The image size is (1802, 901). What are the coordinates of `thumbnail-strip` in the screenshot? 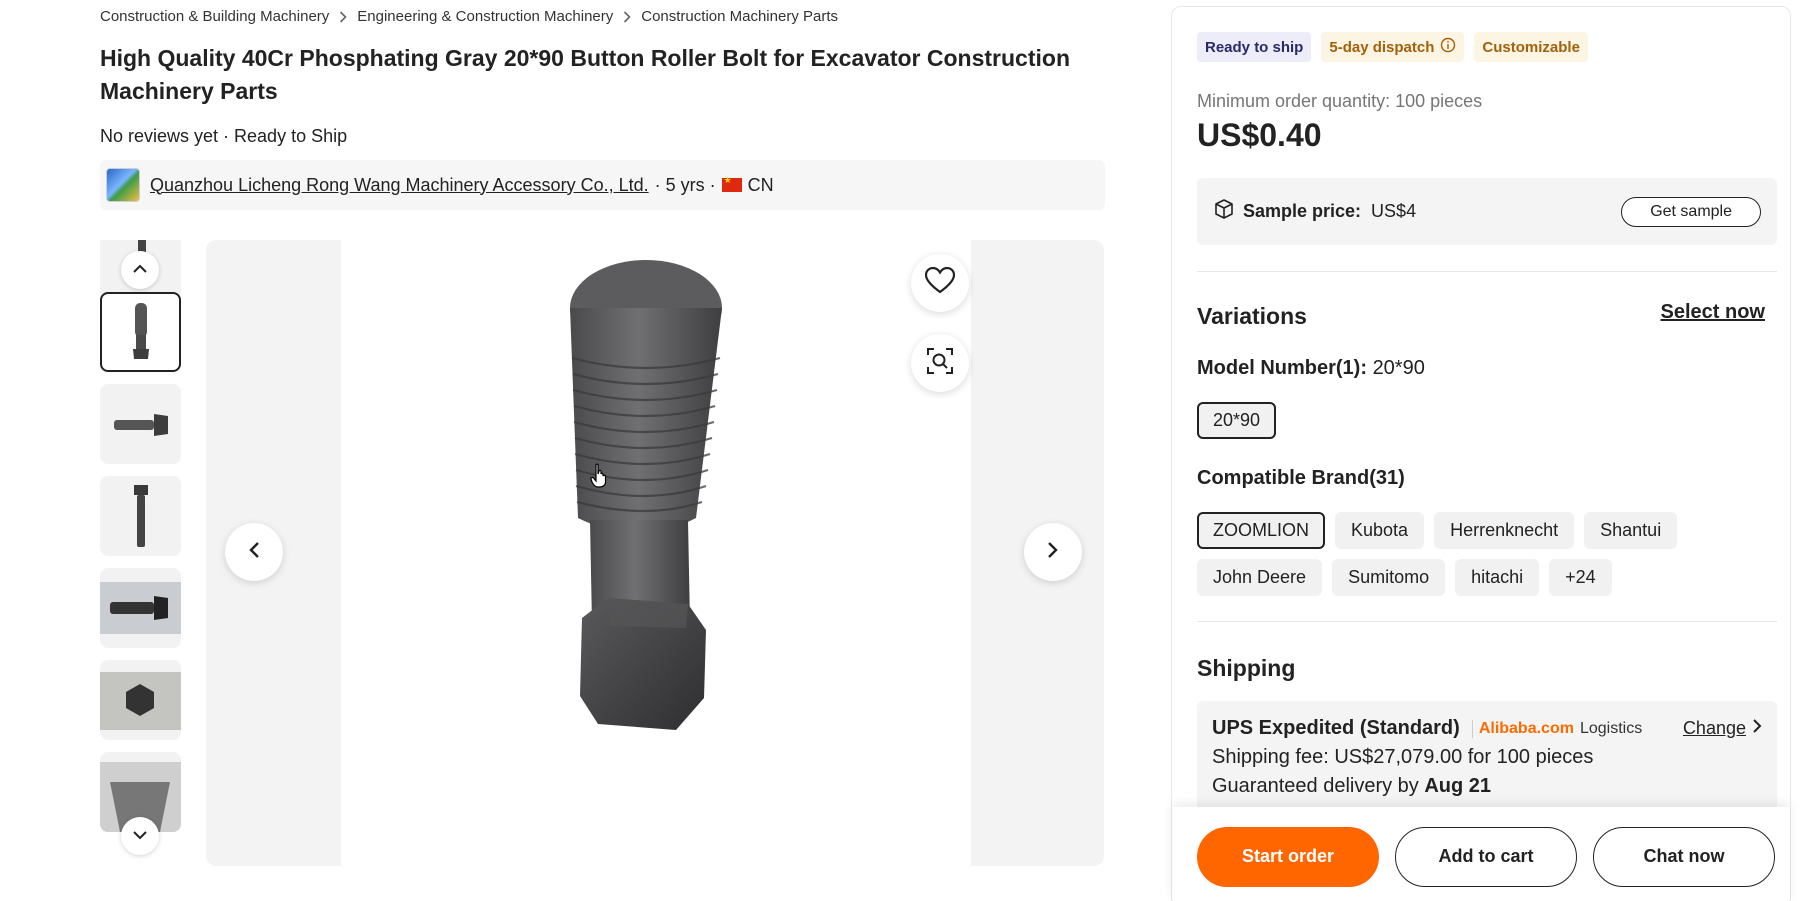 It's located at (141, 553).